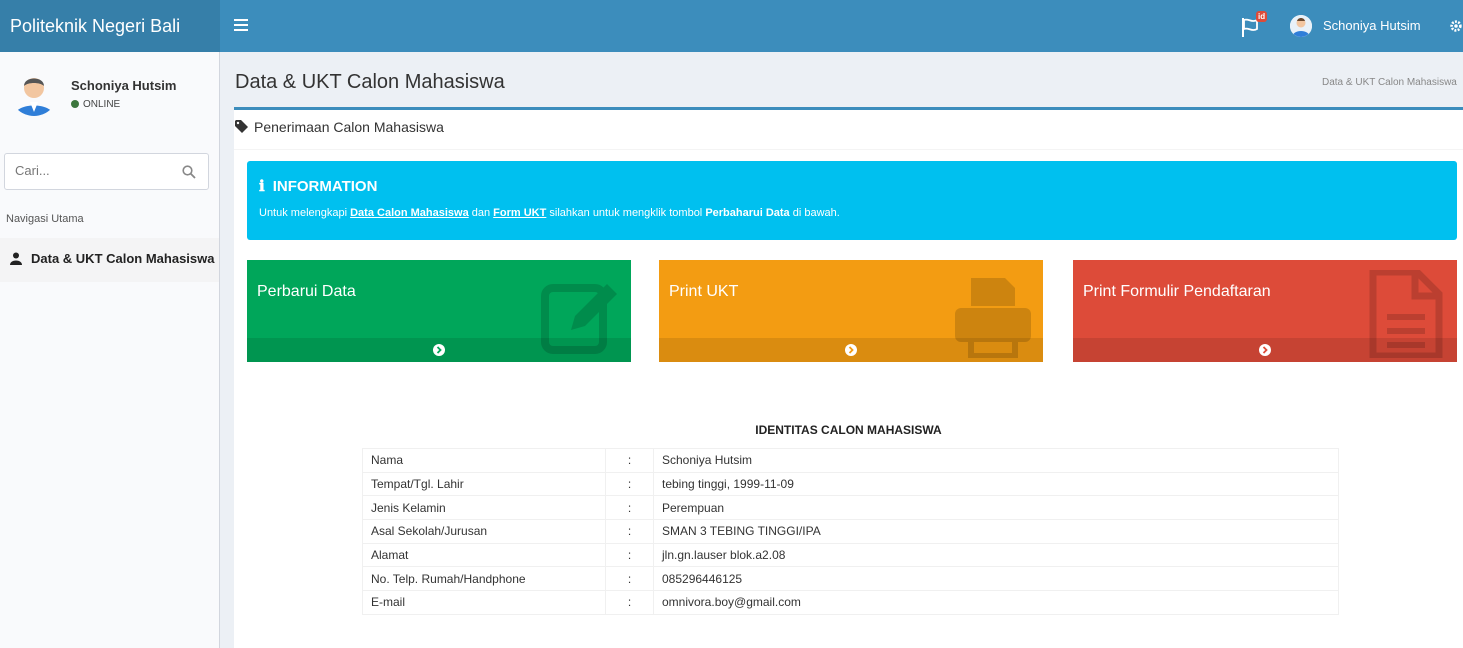 This screenshot has width=1463, height=648. I want to click on table-row: Alamat : jln.gn.lauser blok.a2.08, so click(850, 555).